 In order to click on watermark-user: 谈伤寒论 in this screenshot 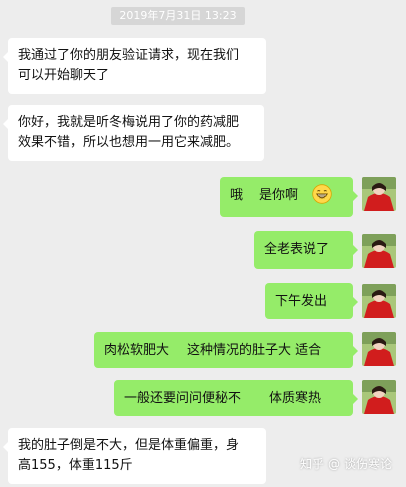, I will do `click(368, 464)`.